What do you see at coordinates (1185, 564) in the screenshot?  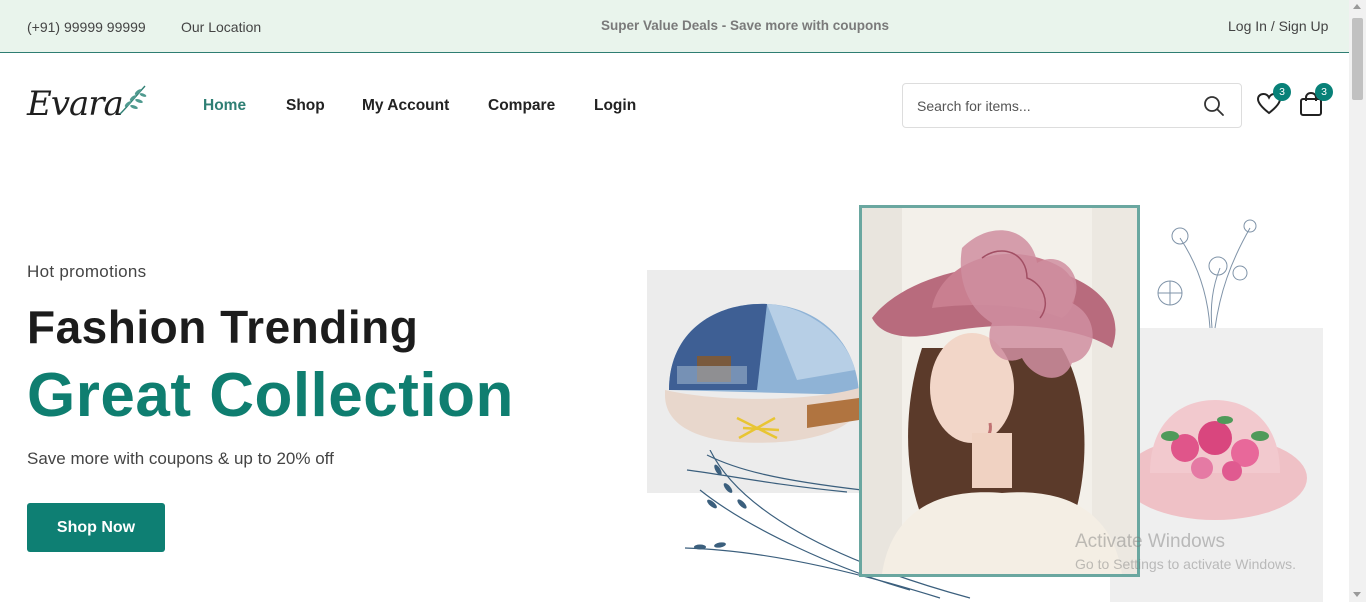 I see `windows-activation-message: Go to Settings to activate Windows.` at bounding box center [1185, 564].